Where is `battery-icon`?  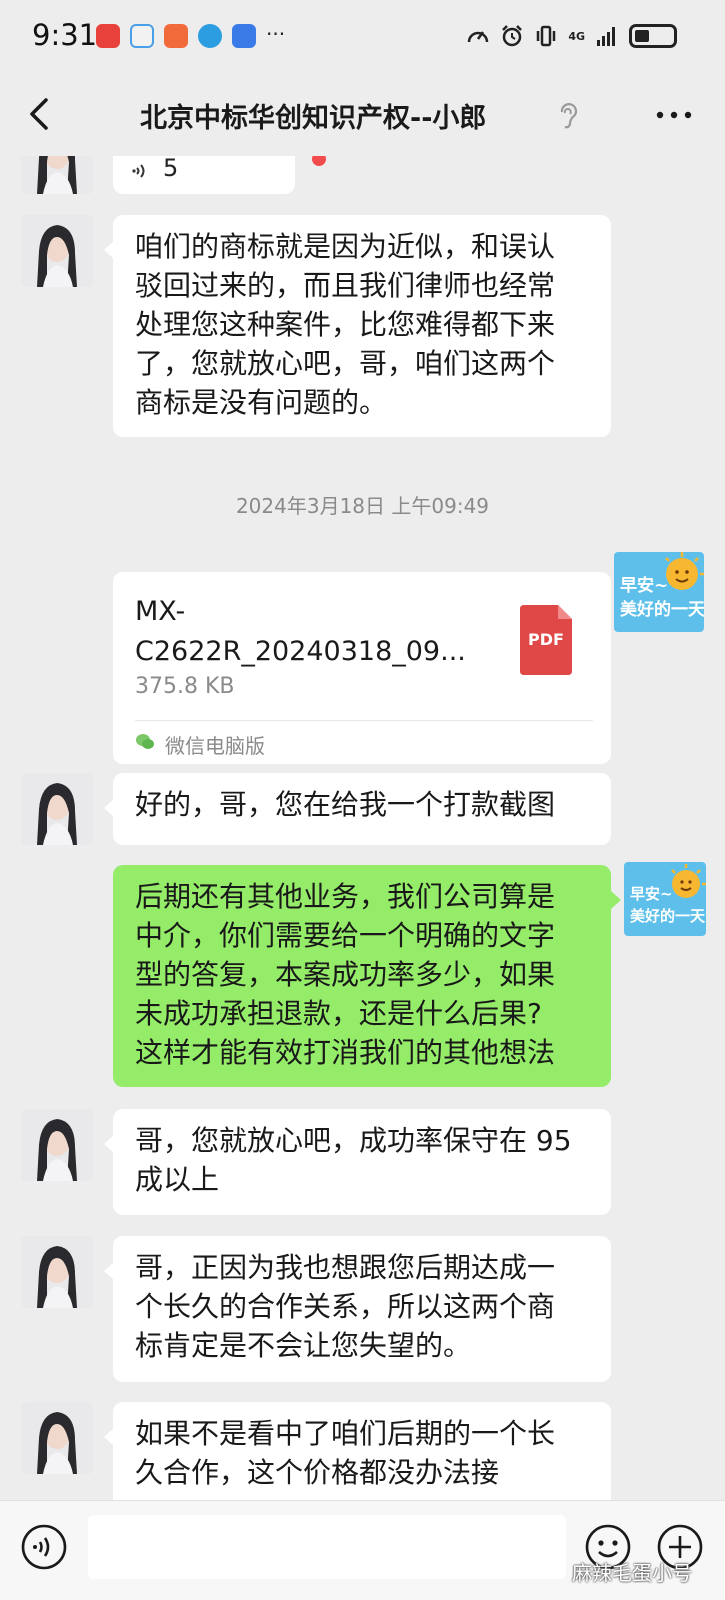 battery-icon is located at coordinates (653, 36).